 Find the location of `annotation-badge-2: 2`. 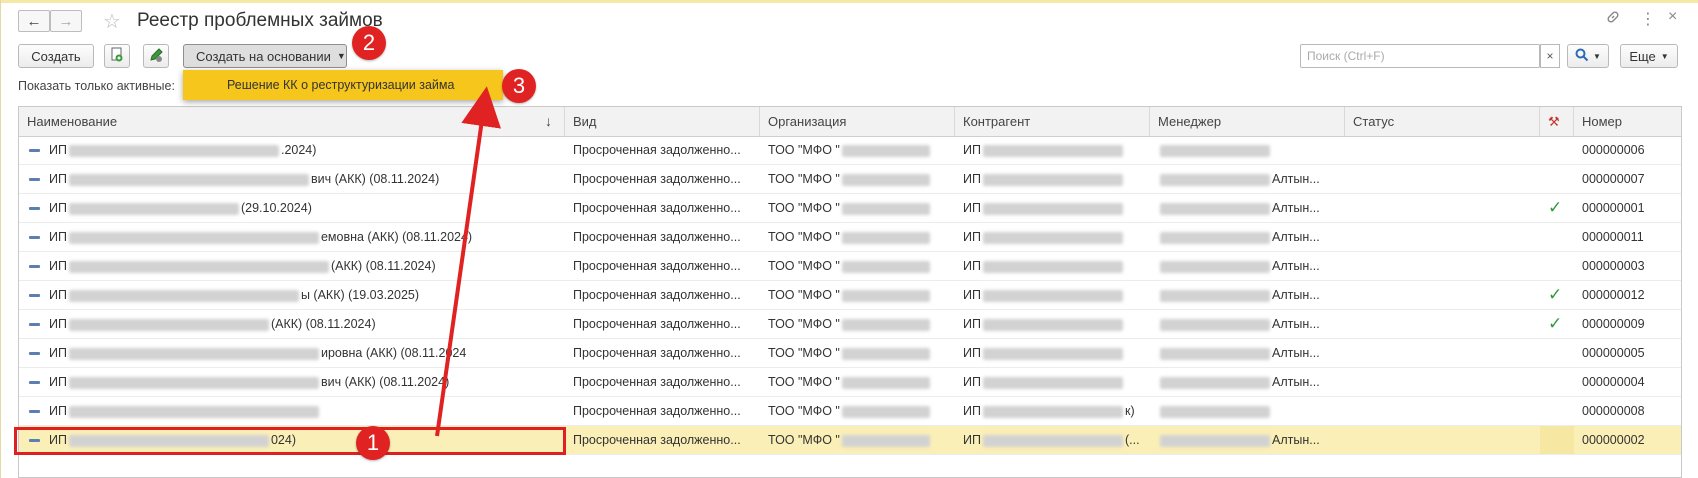

annotation-badge-2: 2 is located at coordinates (369, 43).